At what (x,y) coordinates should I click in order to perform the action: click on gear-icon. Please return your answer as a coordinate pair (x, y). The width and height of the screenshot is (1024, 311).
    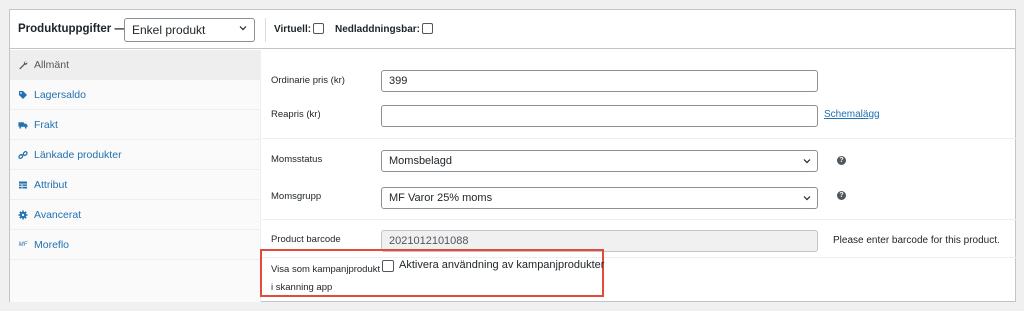
    Looking at the image, I should click on (23, 215).